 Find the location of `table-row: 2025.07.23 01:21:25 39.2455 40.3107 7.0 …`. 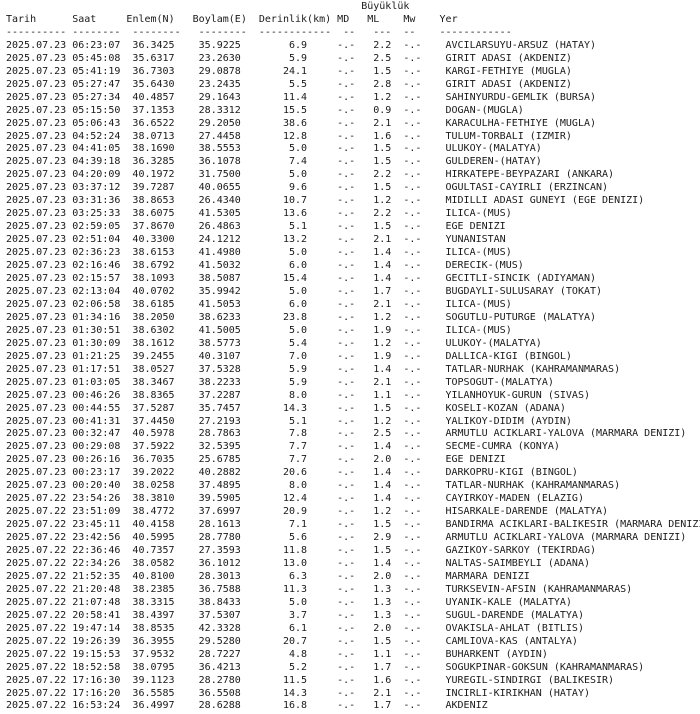

table-row: 2025.07.23 01:21:25 39.2455 40.3107 7.0 … is located at coordinates (289, 356).